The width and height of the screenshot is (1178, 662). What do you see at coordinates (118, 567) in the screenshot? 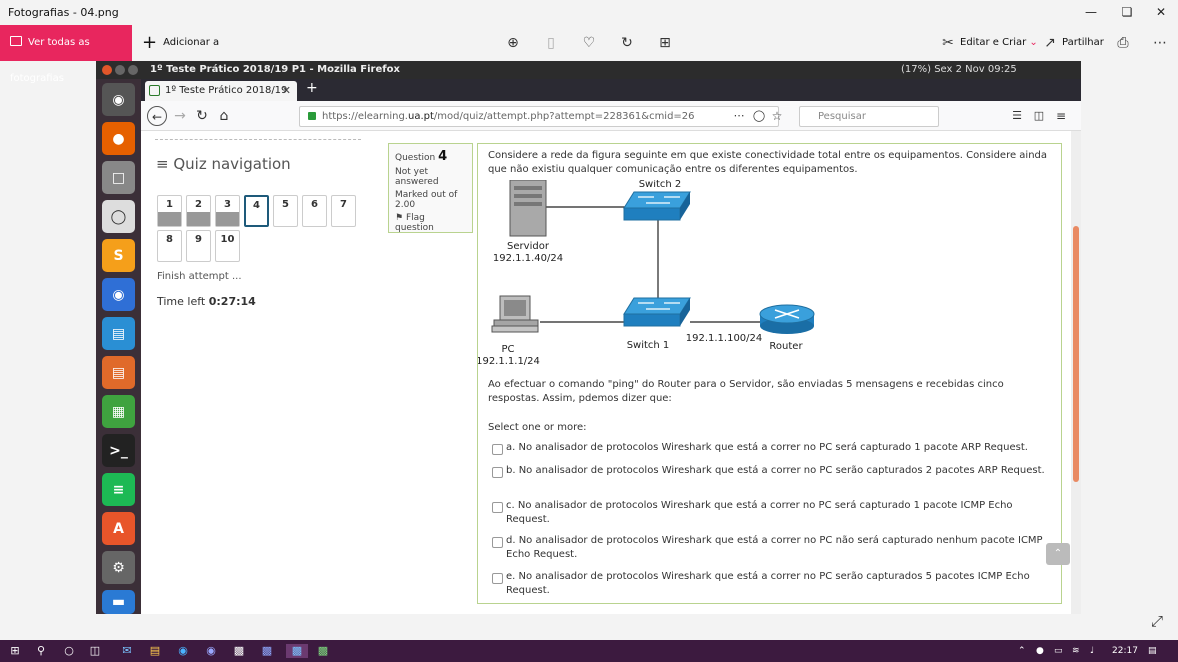
I see `settings-icon: ⚙` at bounding box center [118, 567].